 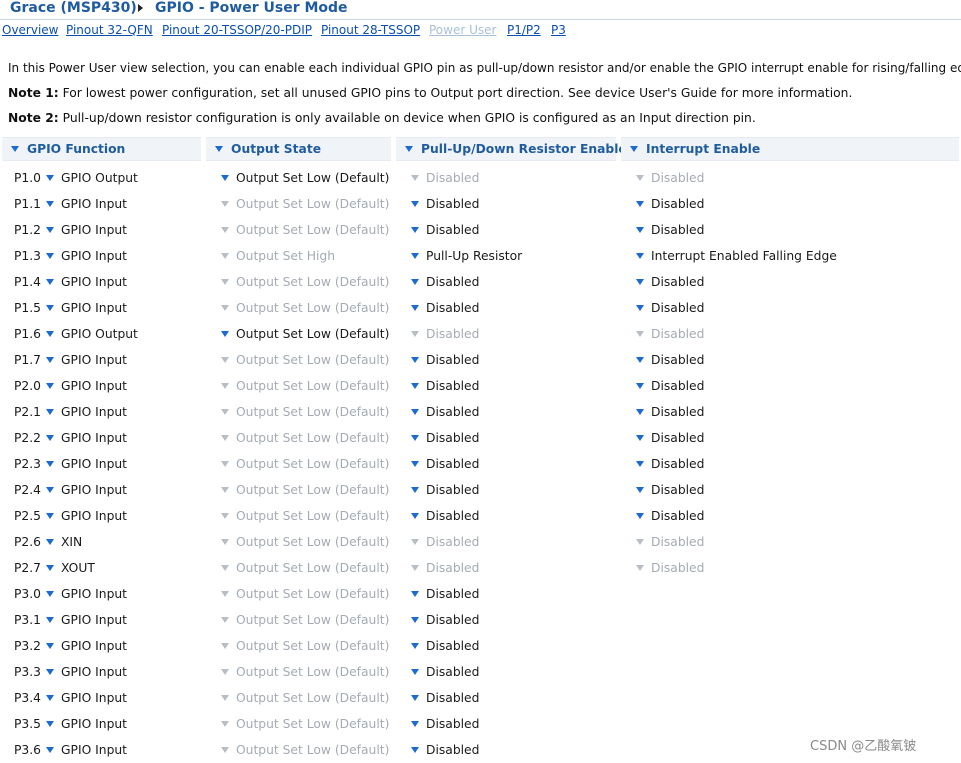 What do you see at coordinates (109, 30) in the screenshot?
I see `link-pinout-32-qfn: Pinout 32-QFN` at bounding box center [109, 30].